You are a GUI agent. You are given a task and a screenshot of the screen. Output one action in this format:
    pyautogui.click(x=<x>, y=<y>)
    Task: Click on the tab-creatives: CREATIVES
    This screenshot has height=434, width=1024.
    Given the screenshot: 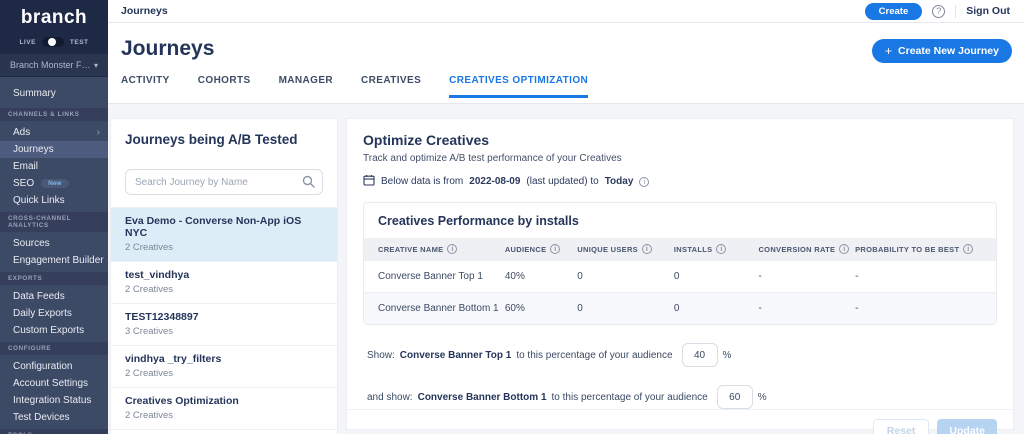 What is the action you would take?
    pyautogui.click(x=391, y=86)
    